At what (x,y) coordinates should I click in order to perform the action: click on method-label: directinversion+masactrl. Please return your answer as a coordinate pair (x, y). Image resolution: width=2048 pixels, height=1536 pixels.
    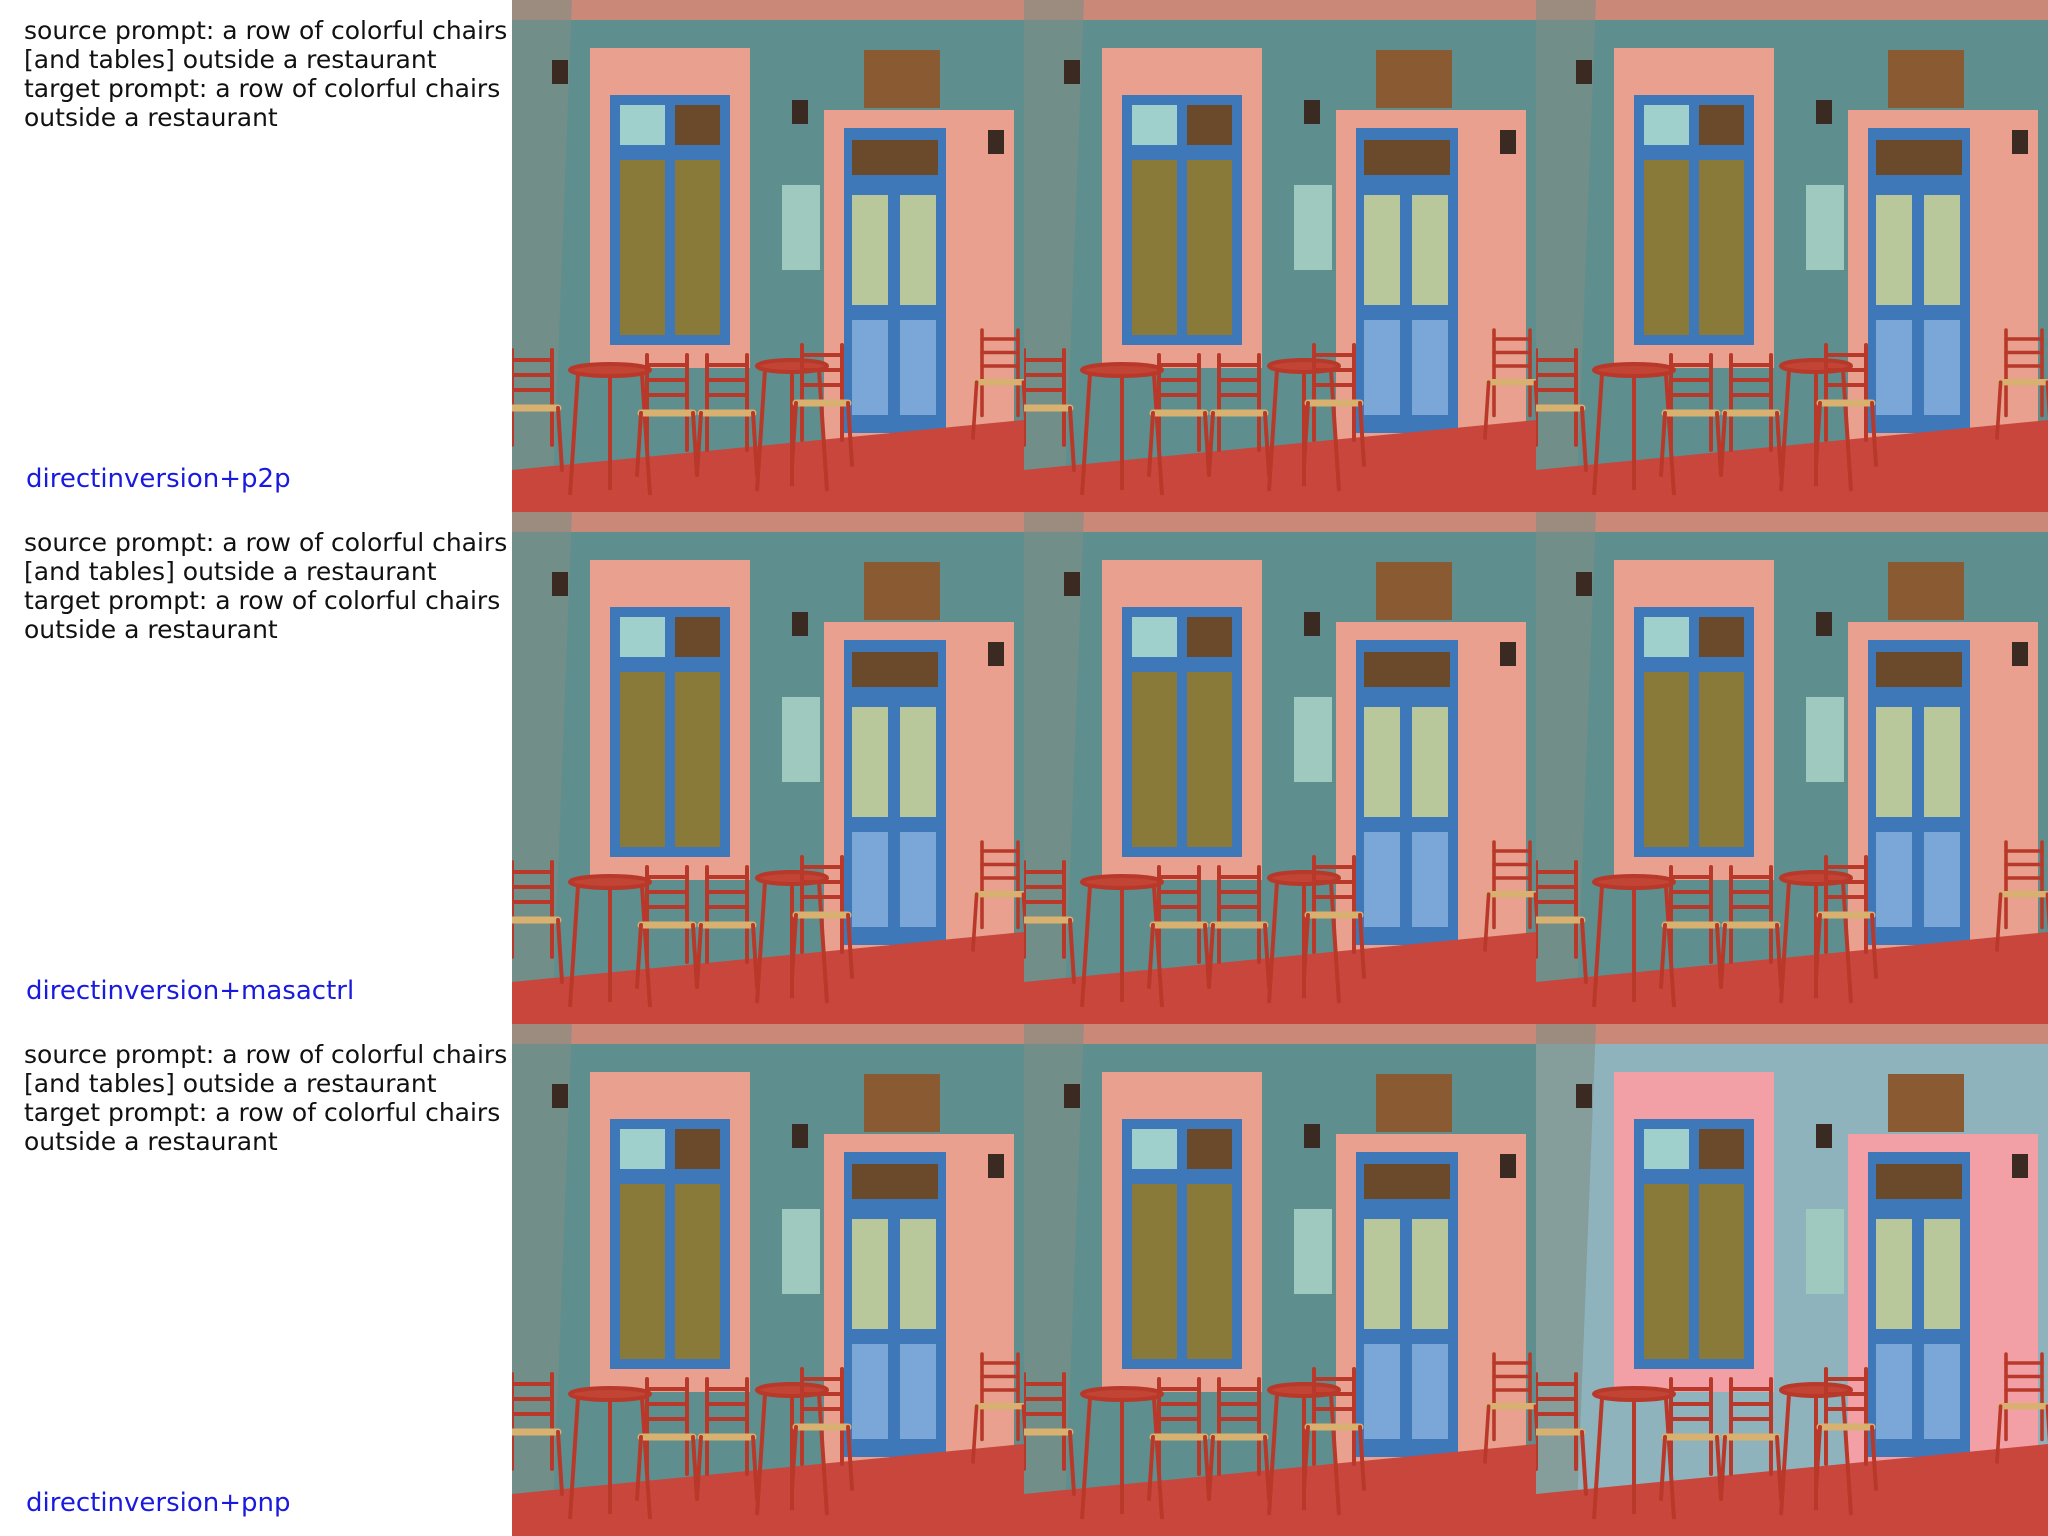
    Looking at the image, I should click on (190, 991).